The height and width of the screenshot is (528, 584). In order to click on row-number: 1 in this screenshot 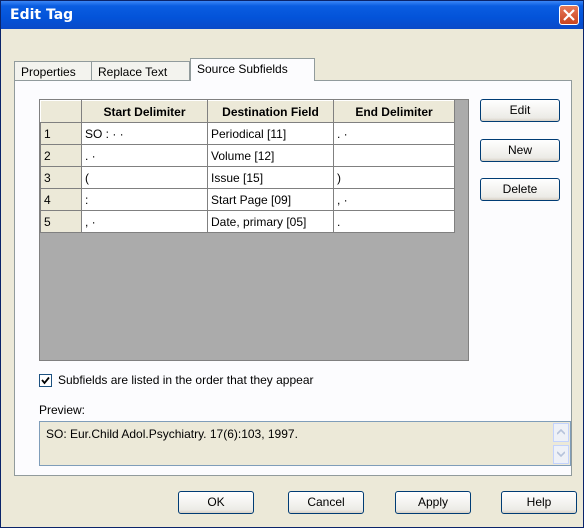, I will do `click(61, 133)`.